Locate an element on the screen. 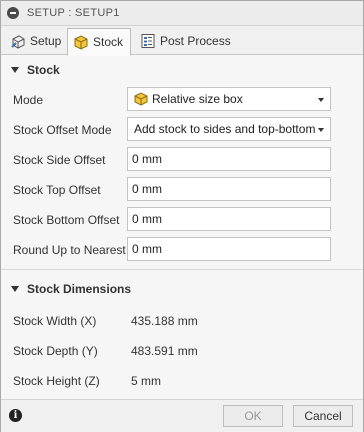  side-offset-label: Stock Side Offset is located at coordinates (59, 160).